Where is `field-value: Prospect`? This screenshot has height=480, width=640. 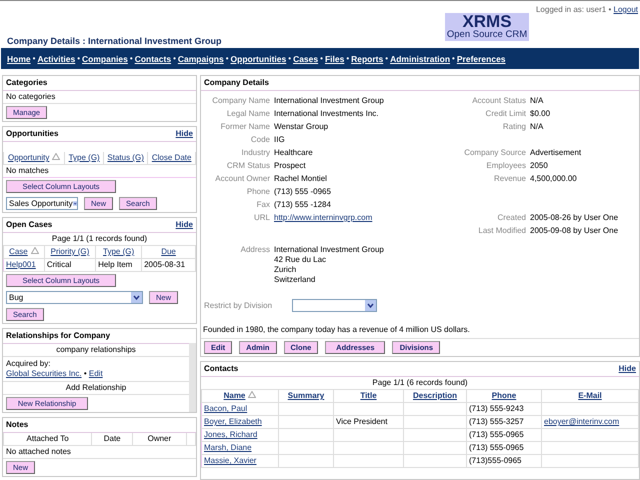 field-value: Prospect is located at coordinates (290, 166).